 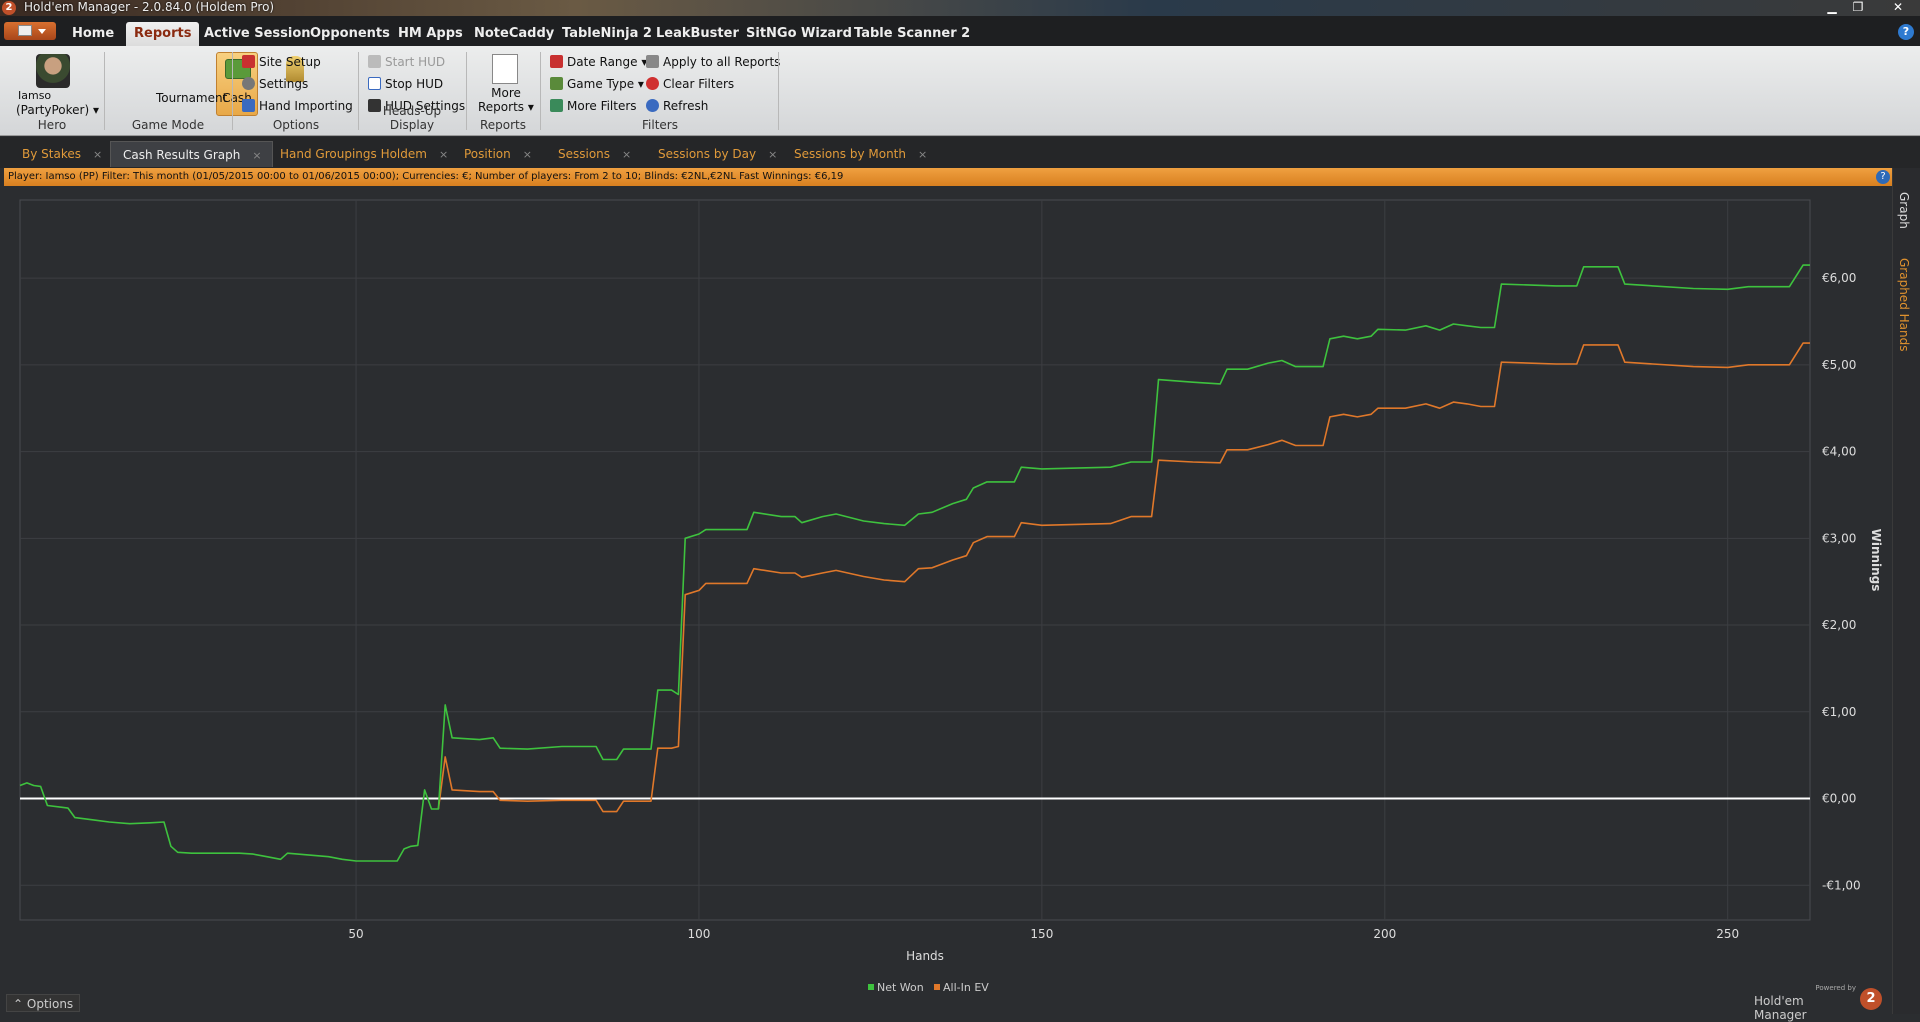 I want to click on more-filters-button: More Filters, so click(x=593, y=106).